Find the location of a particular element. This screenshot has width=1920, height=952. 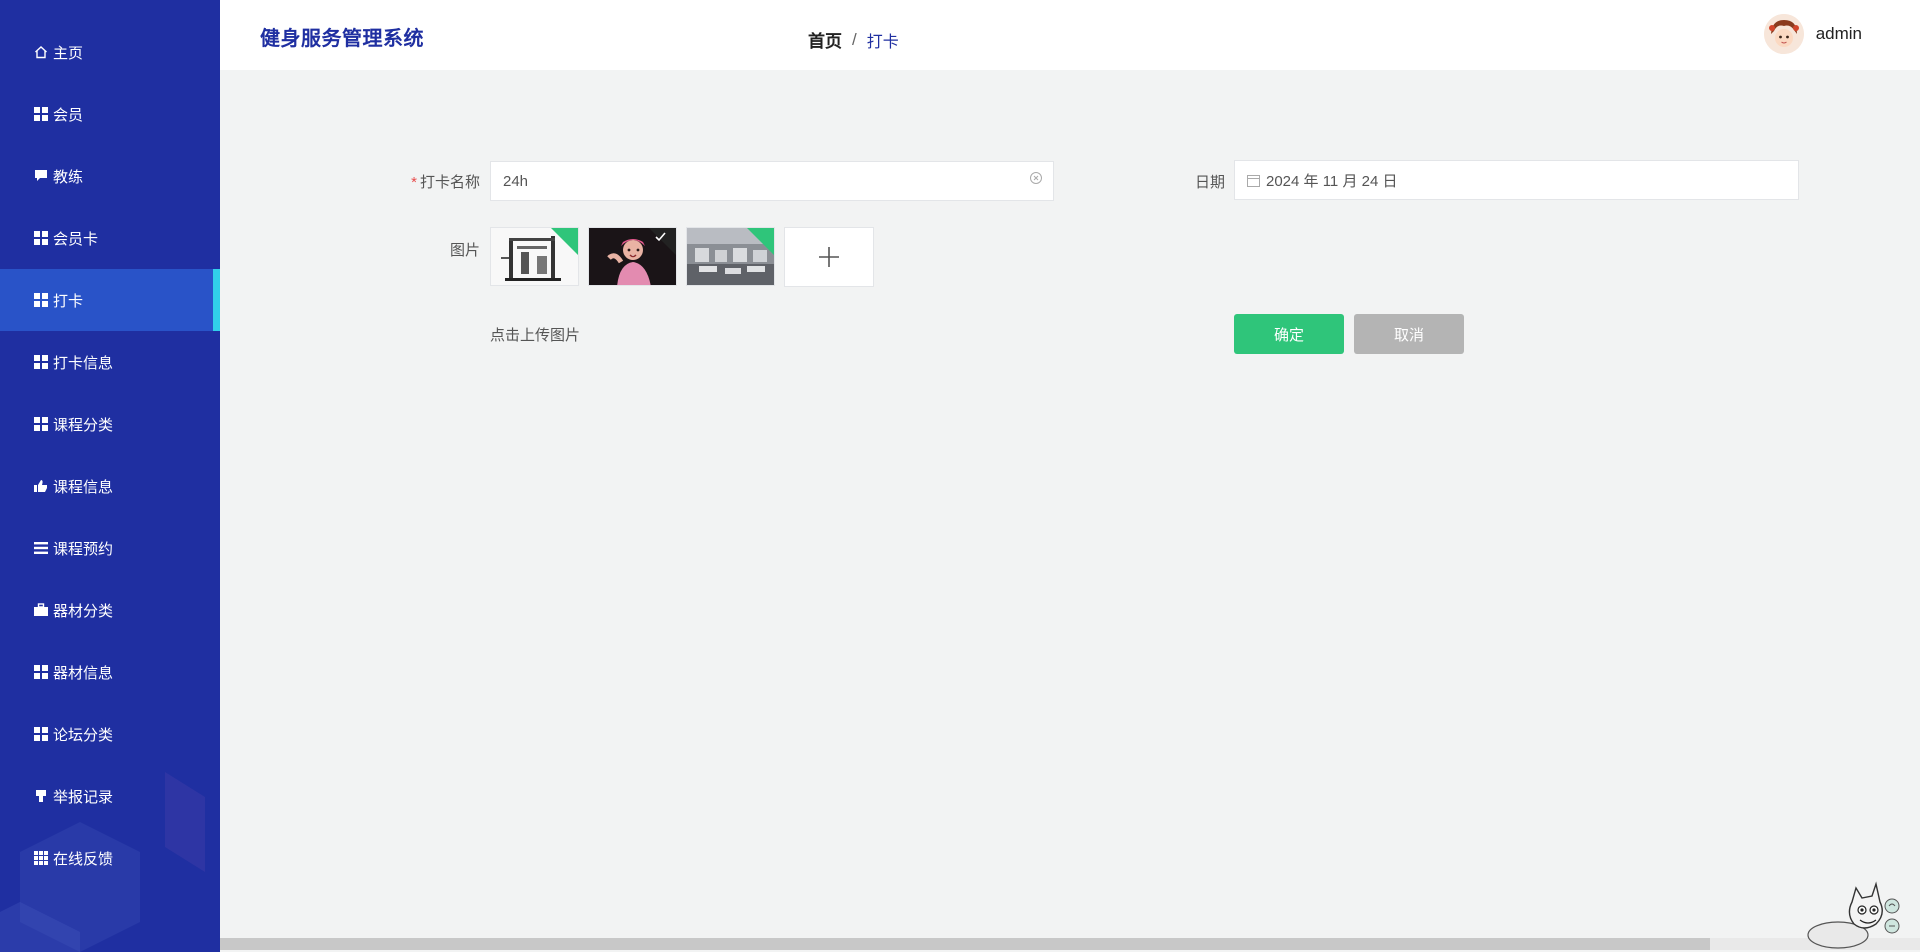

list-icon is located at coordinates (41, 548).